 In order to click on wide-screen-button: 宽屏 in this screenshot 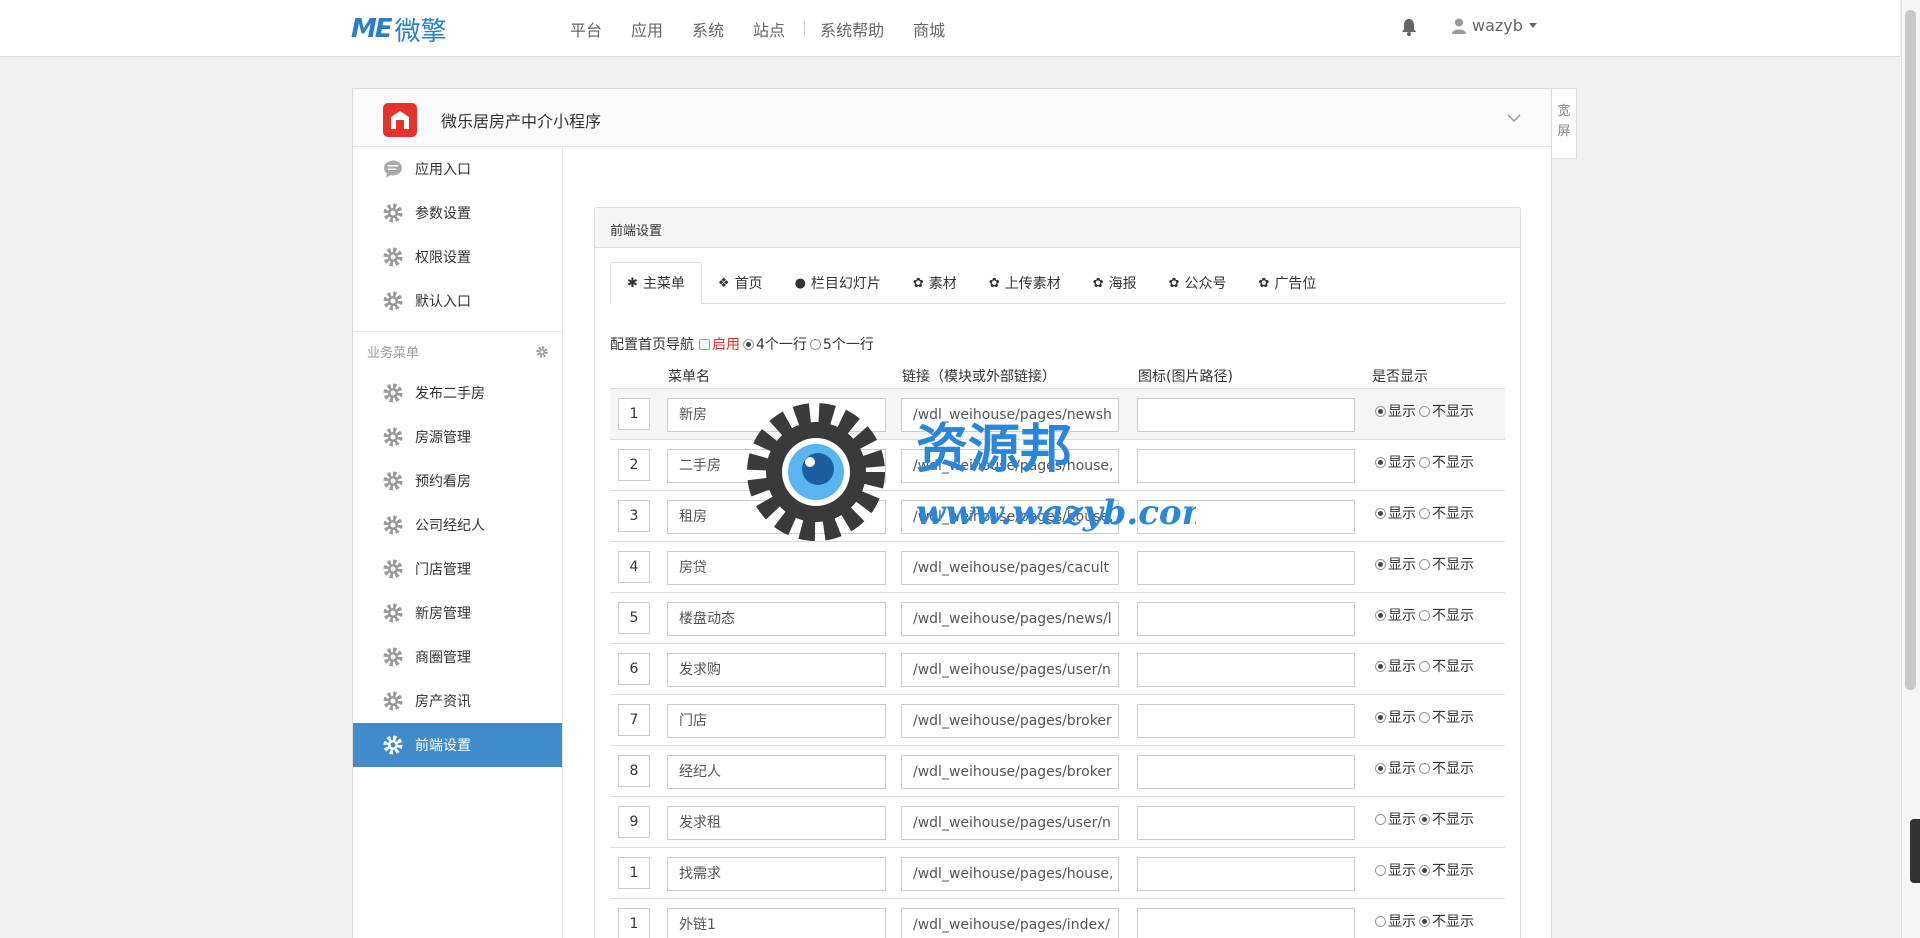, I will do `click(1564, 123)`.